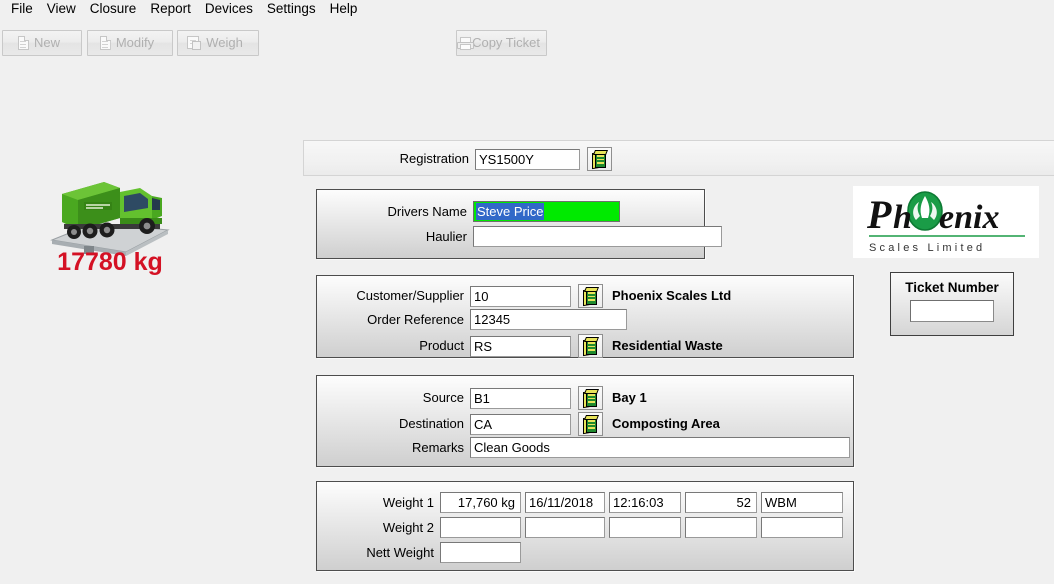  Describe the element at coordinates (520, 346) in the screenshot. I see `product-input: RS` at that location.